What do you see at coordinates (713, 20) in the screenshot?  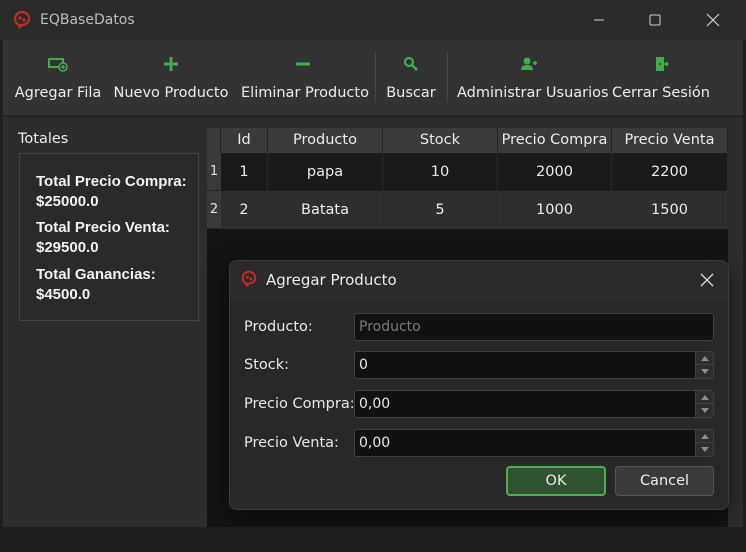 I see `close-window-button` at bounding box center [713, 20].